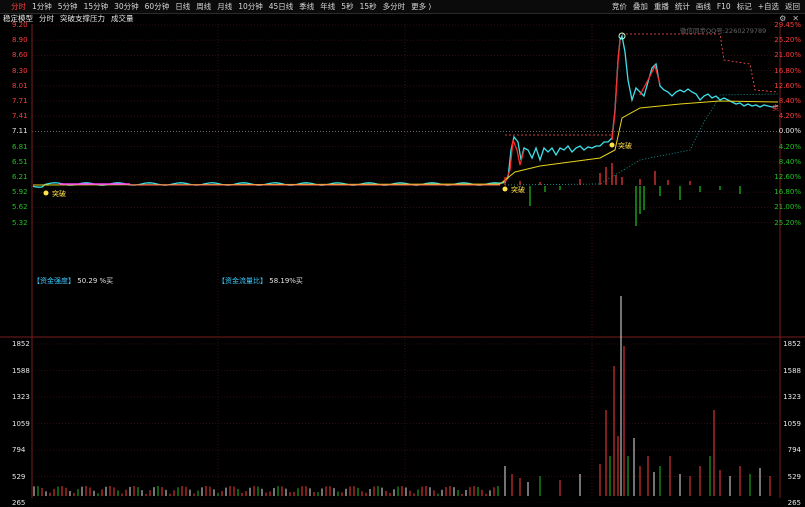 The width and height of the screenshot is (805, 507). I want to click on capital-strength: 【资金强度】 50.29 %买, so click(73, 281).